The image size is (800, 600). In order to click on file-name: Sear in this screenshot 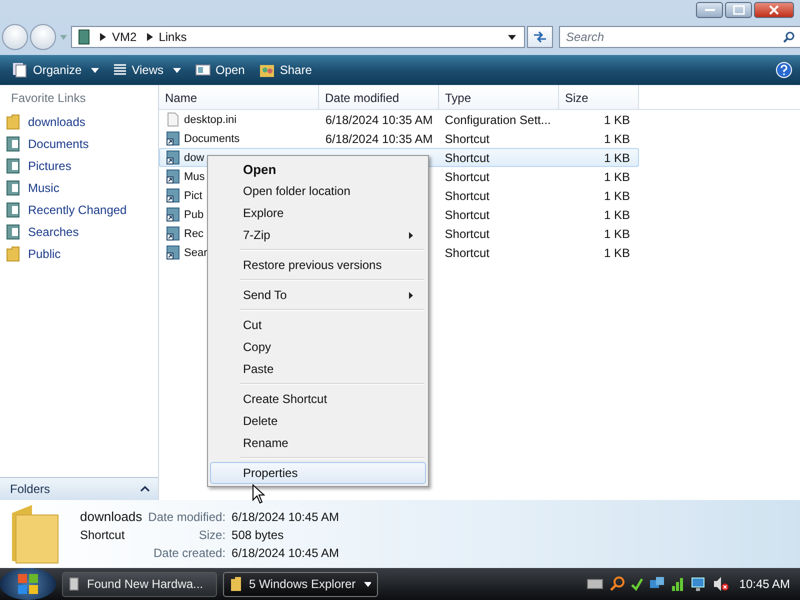, I will do `click(196, 252)`.